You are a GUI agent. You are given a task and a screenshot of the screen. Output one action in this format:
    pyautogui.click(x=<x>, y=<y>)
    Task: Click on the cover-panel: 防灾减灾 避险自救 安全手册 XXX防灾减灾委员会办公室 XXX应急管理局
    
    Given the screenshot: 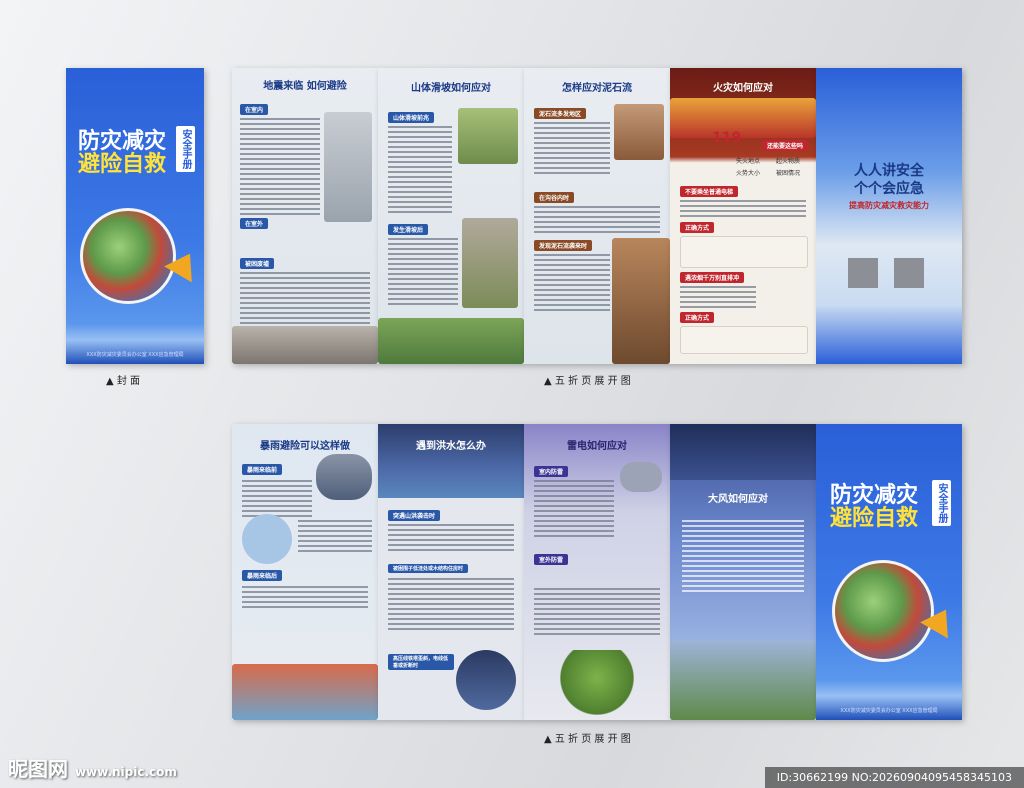 What is the action you would take?
    pyautogui.click(x=135, y=216)
    